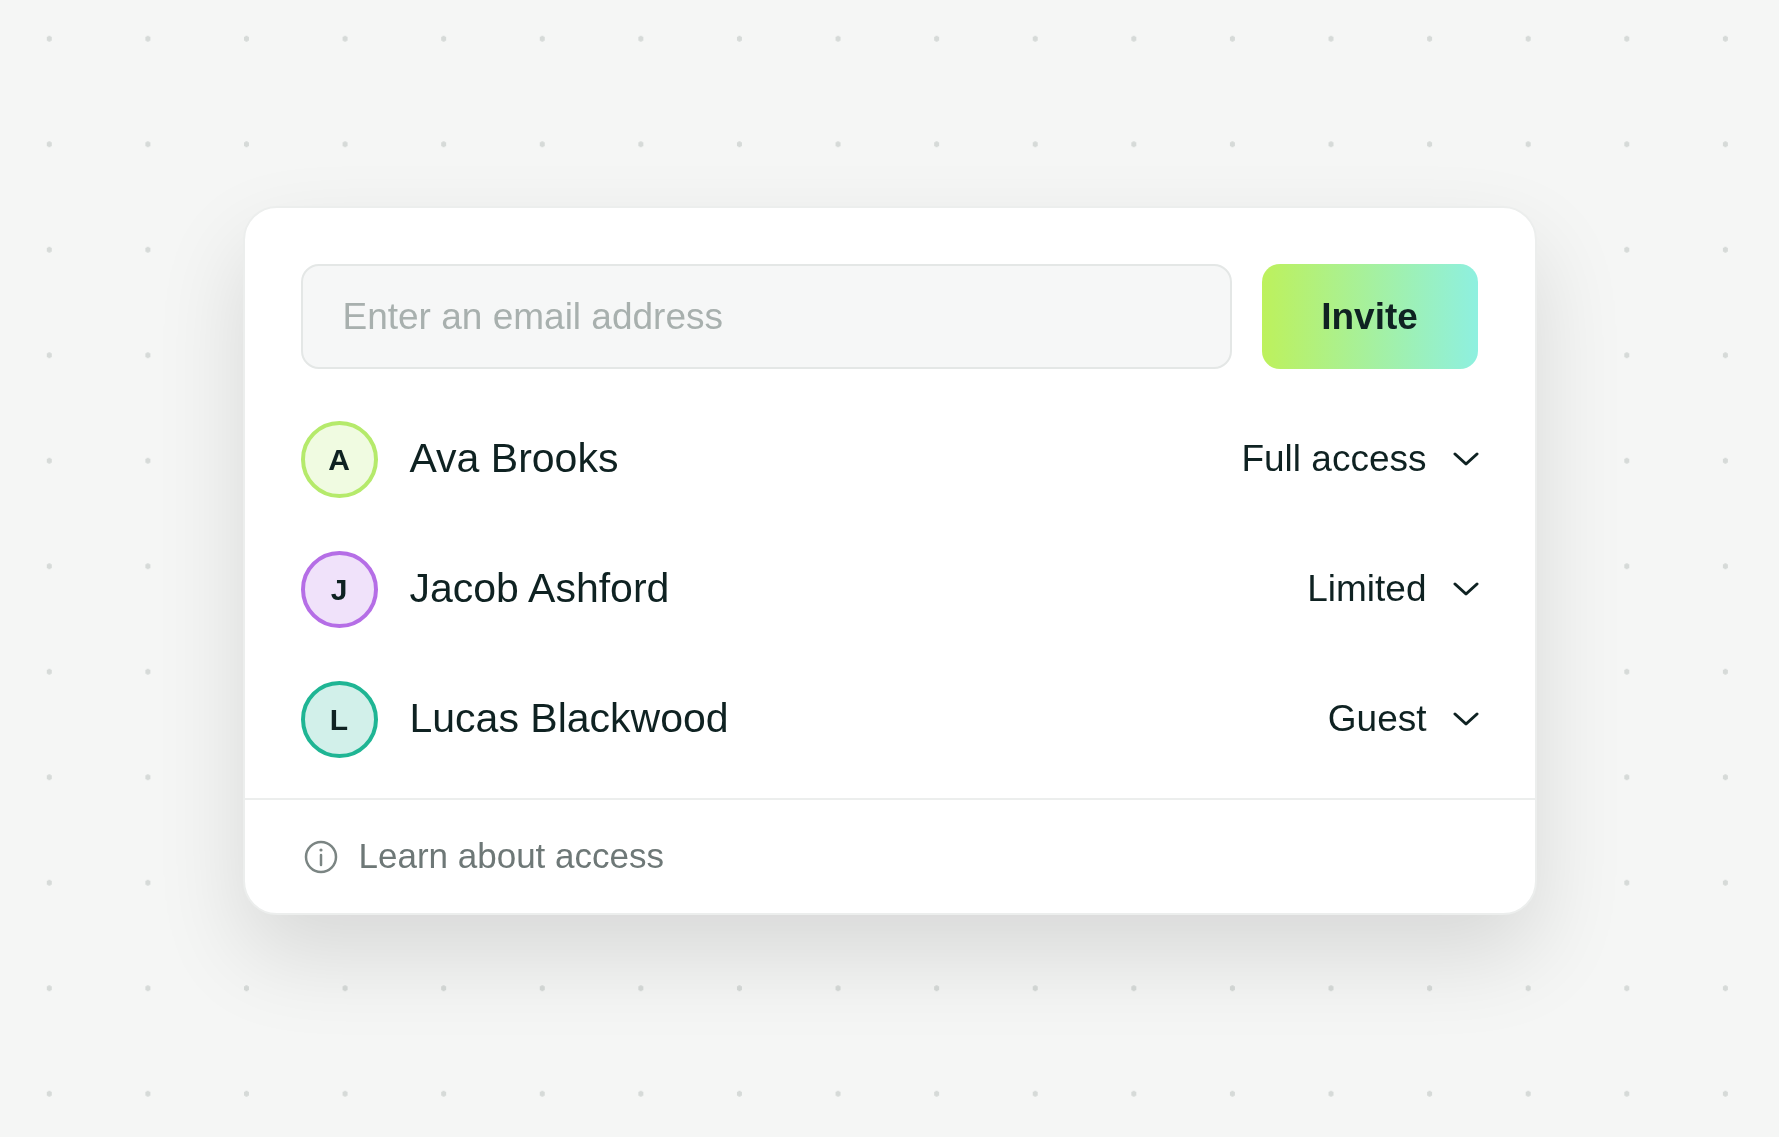 This screenshot has height=1137, width=1779. Describe the element at coordinates (339, 719) in the screenshot. I see `avatar: L` at that location.